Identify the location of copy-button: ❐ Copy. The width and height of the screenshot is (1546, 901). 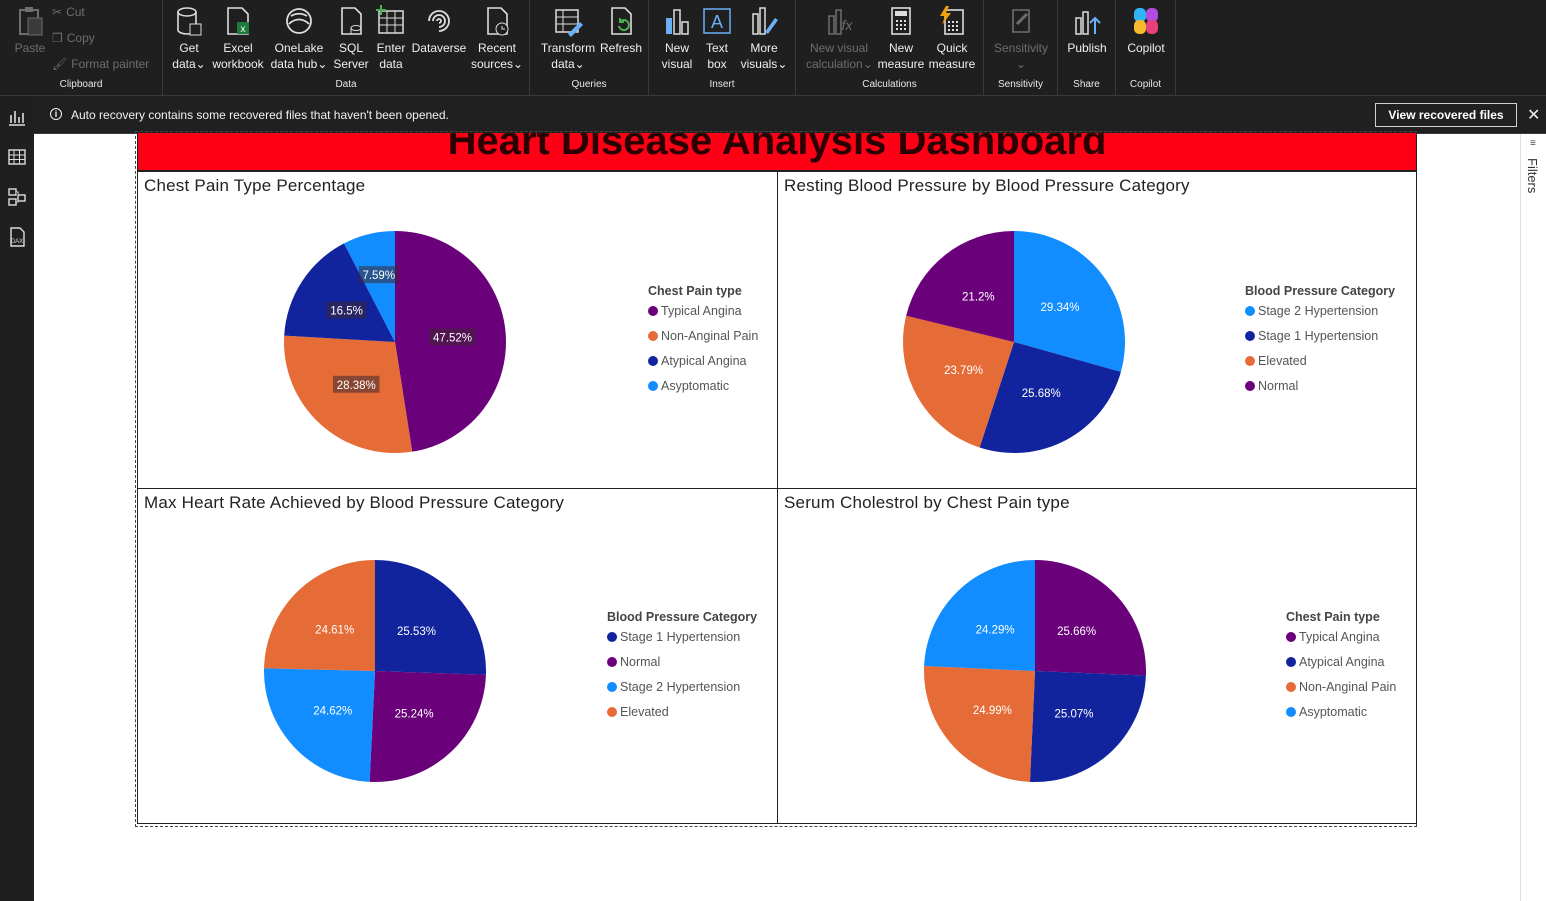
(73, 38).